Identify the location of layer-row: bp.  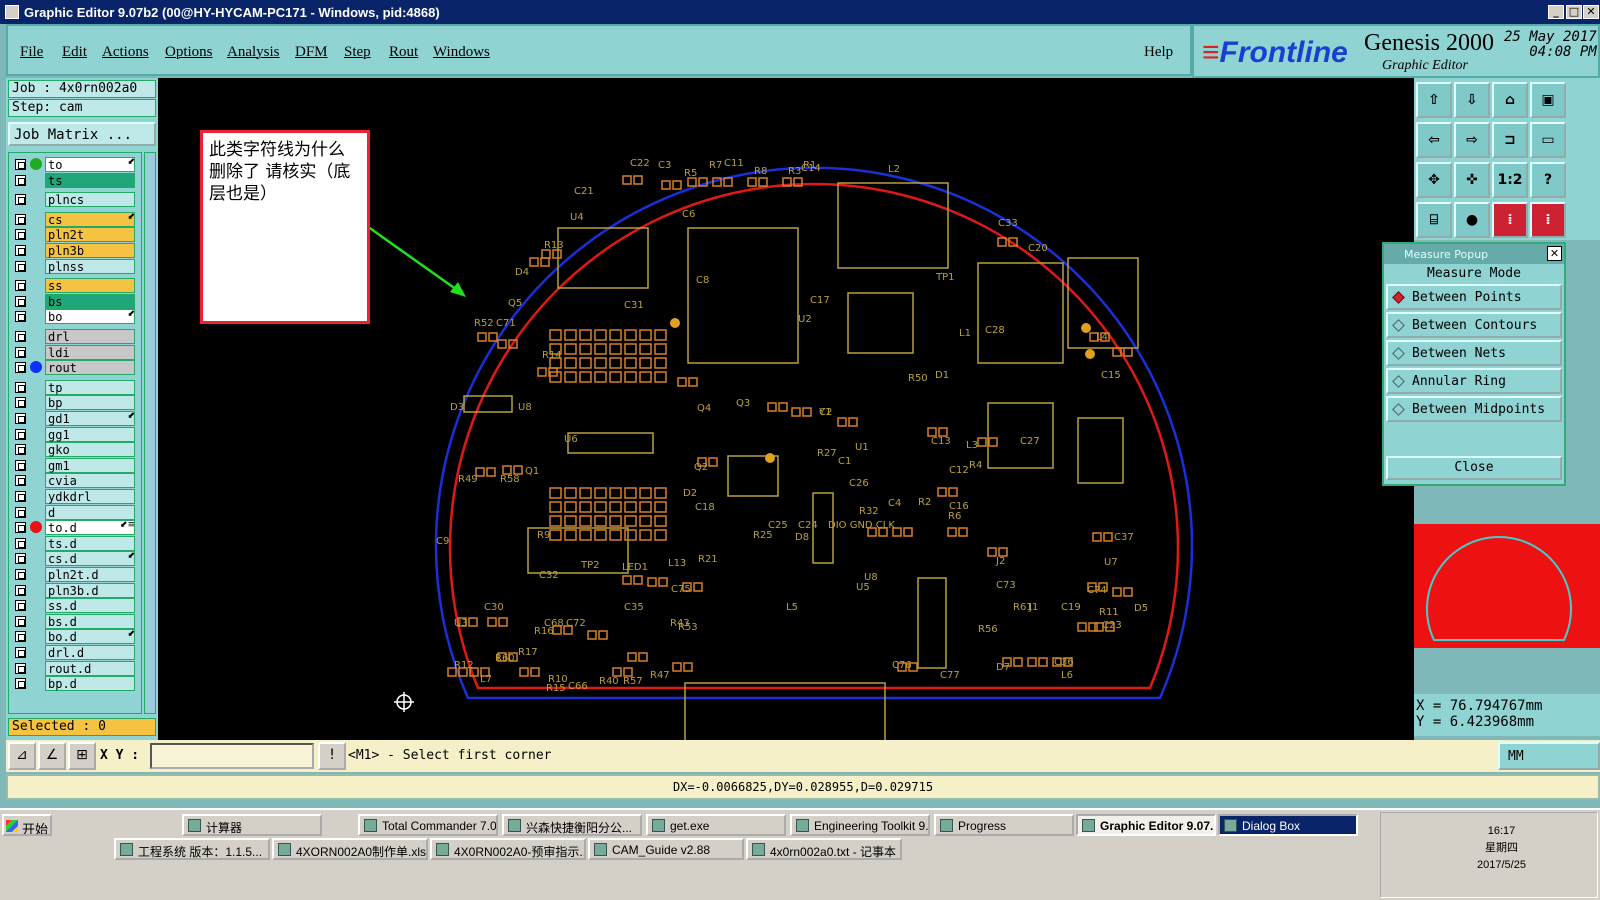
(75, 403).